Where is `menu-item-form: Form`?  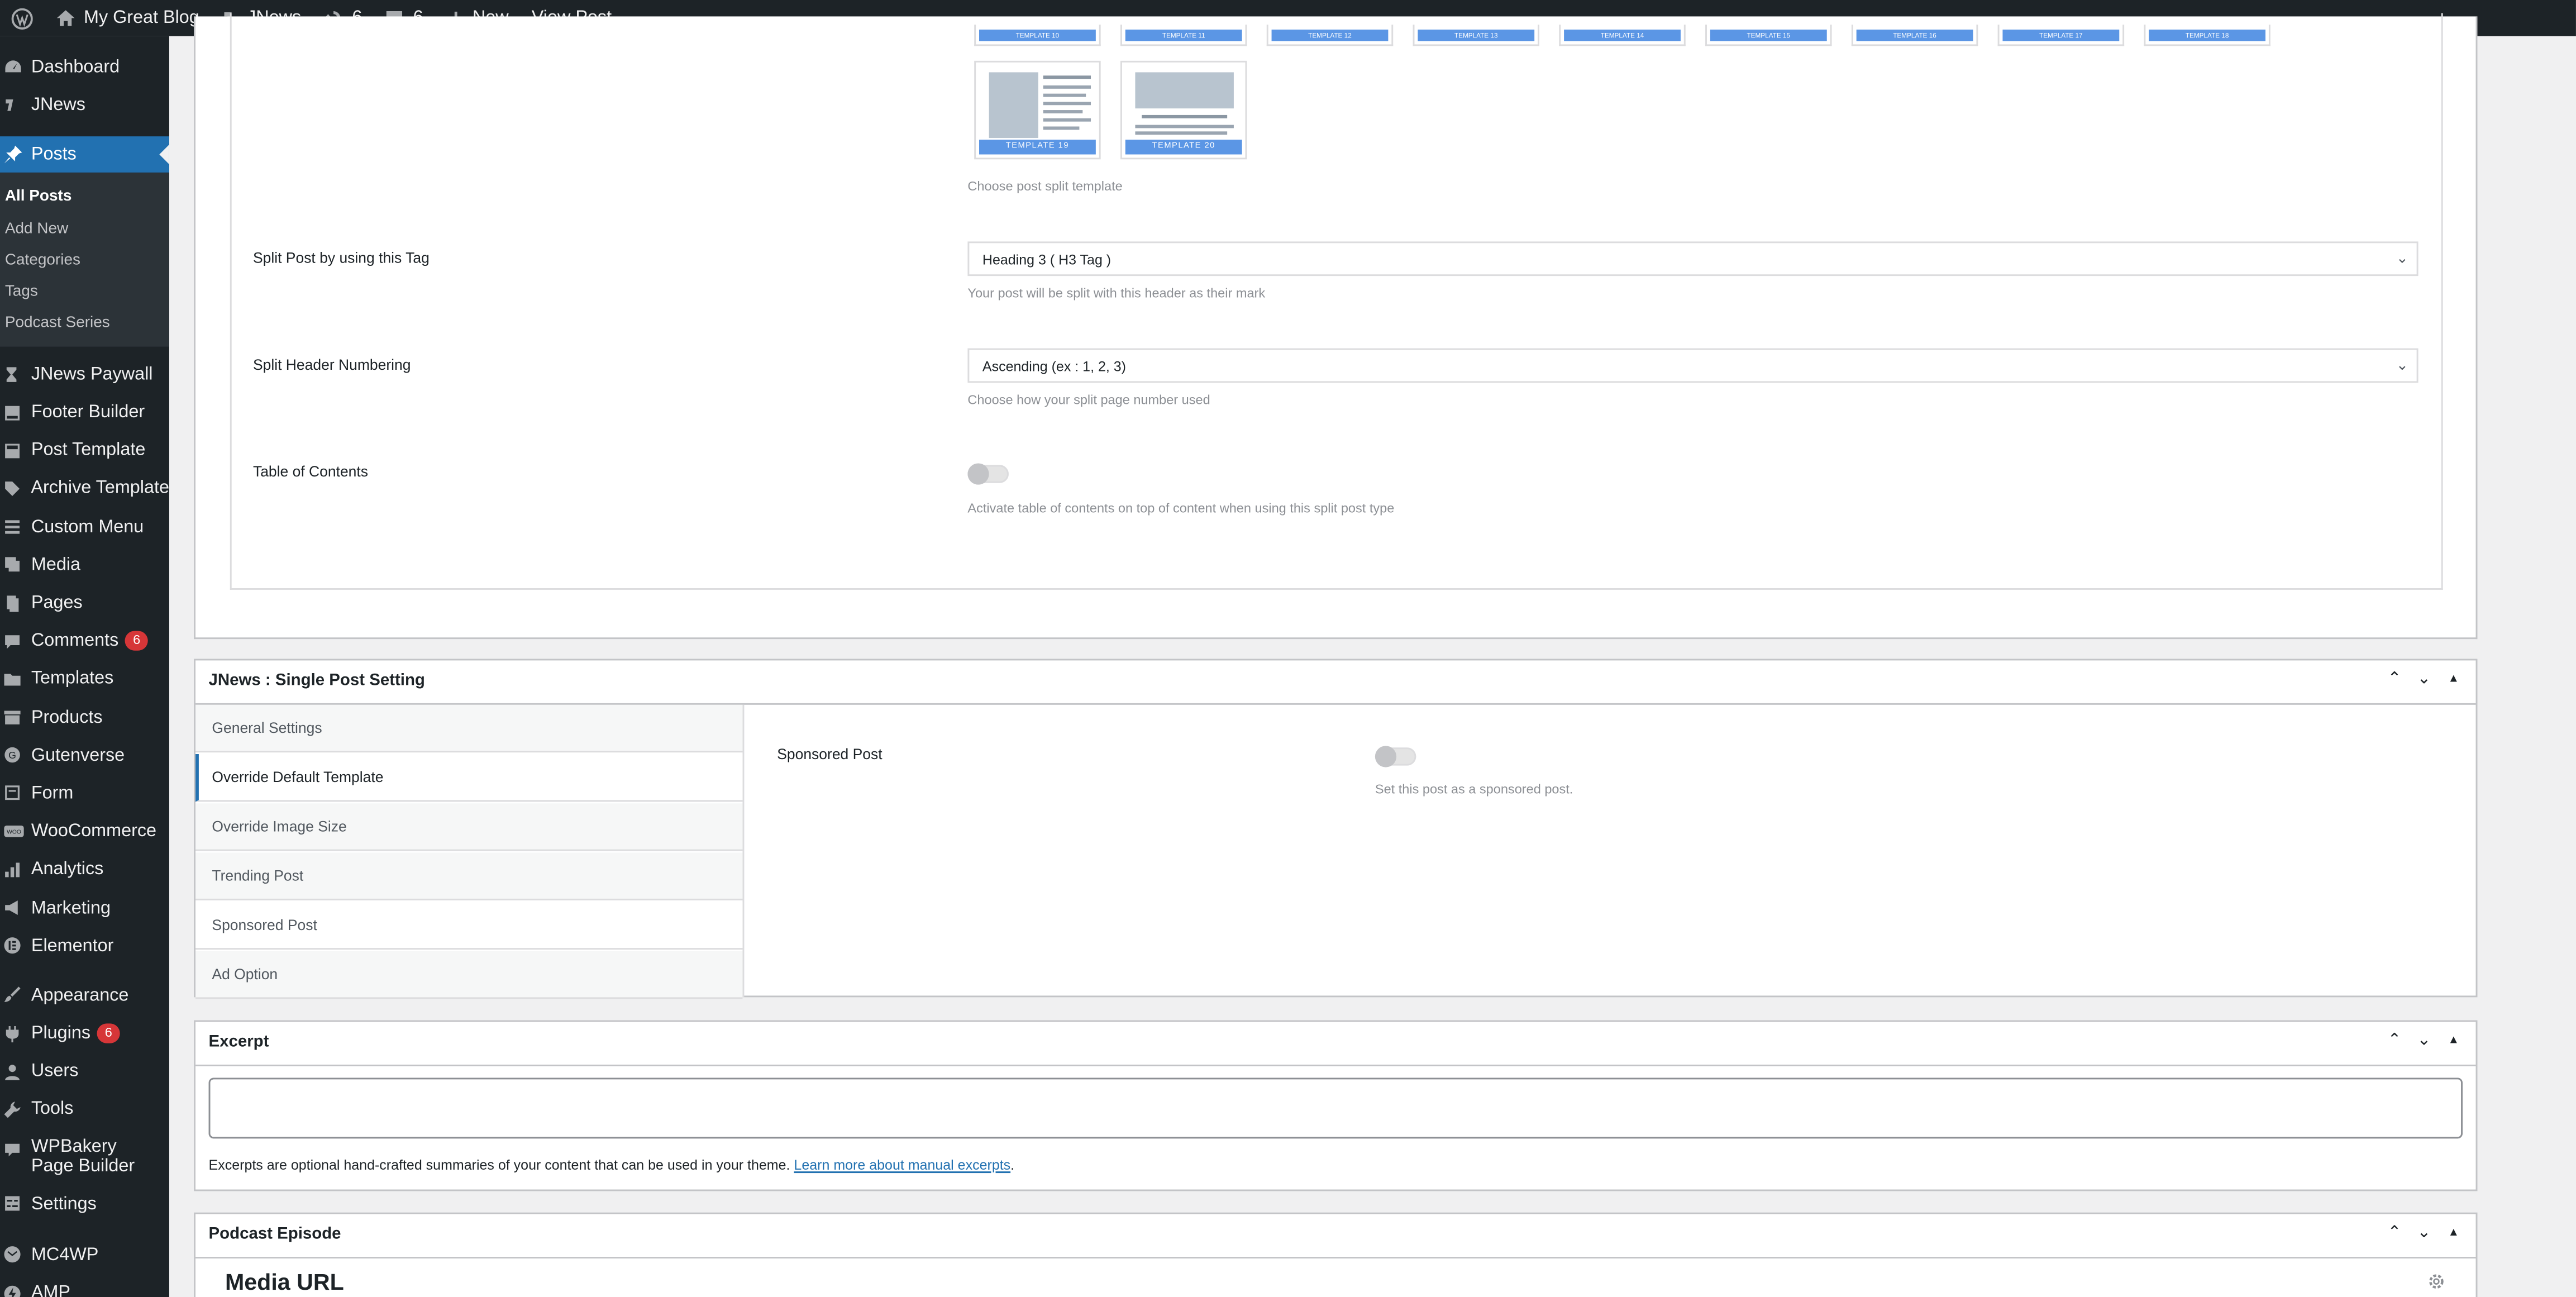 menu-item-form: Form is located at coordinates (85, 793).